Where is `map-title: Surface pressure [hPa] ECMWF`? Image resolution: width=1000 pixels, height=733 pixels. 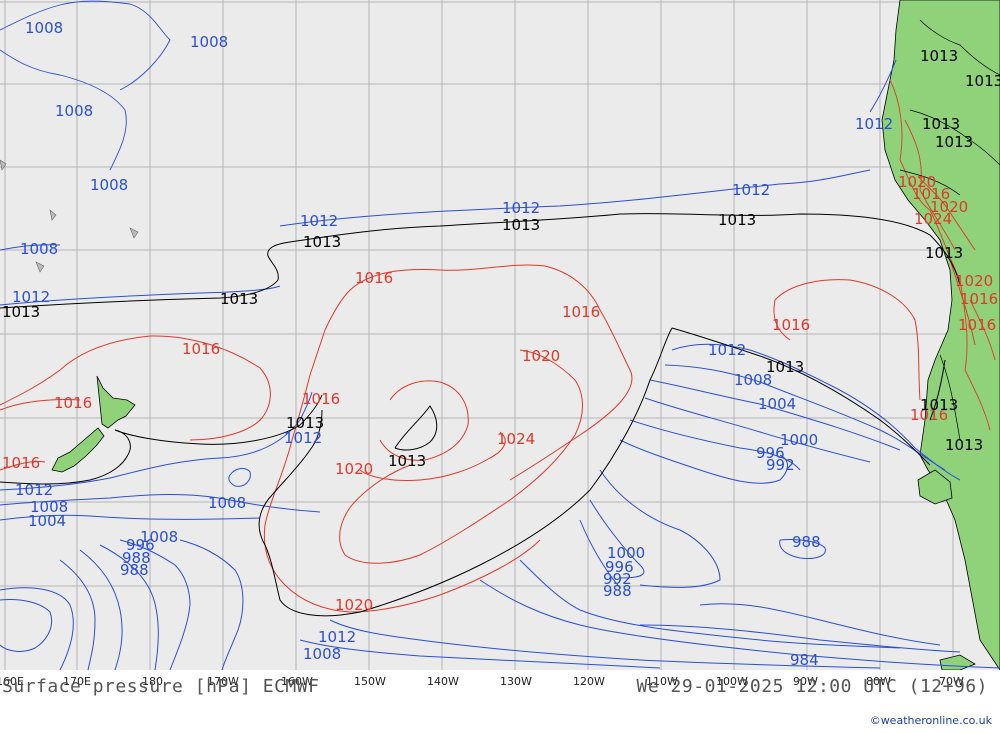
map-title: Surface pressure [hPa] ECMWF is located at coordinates (161, 686).